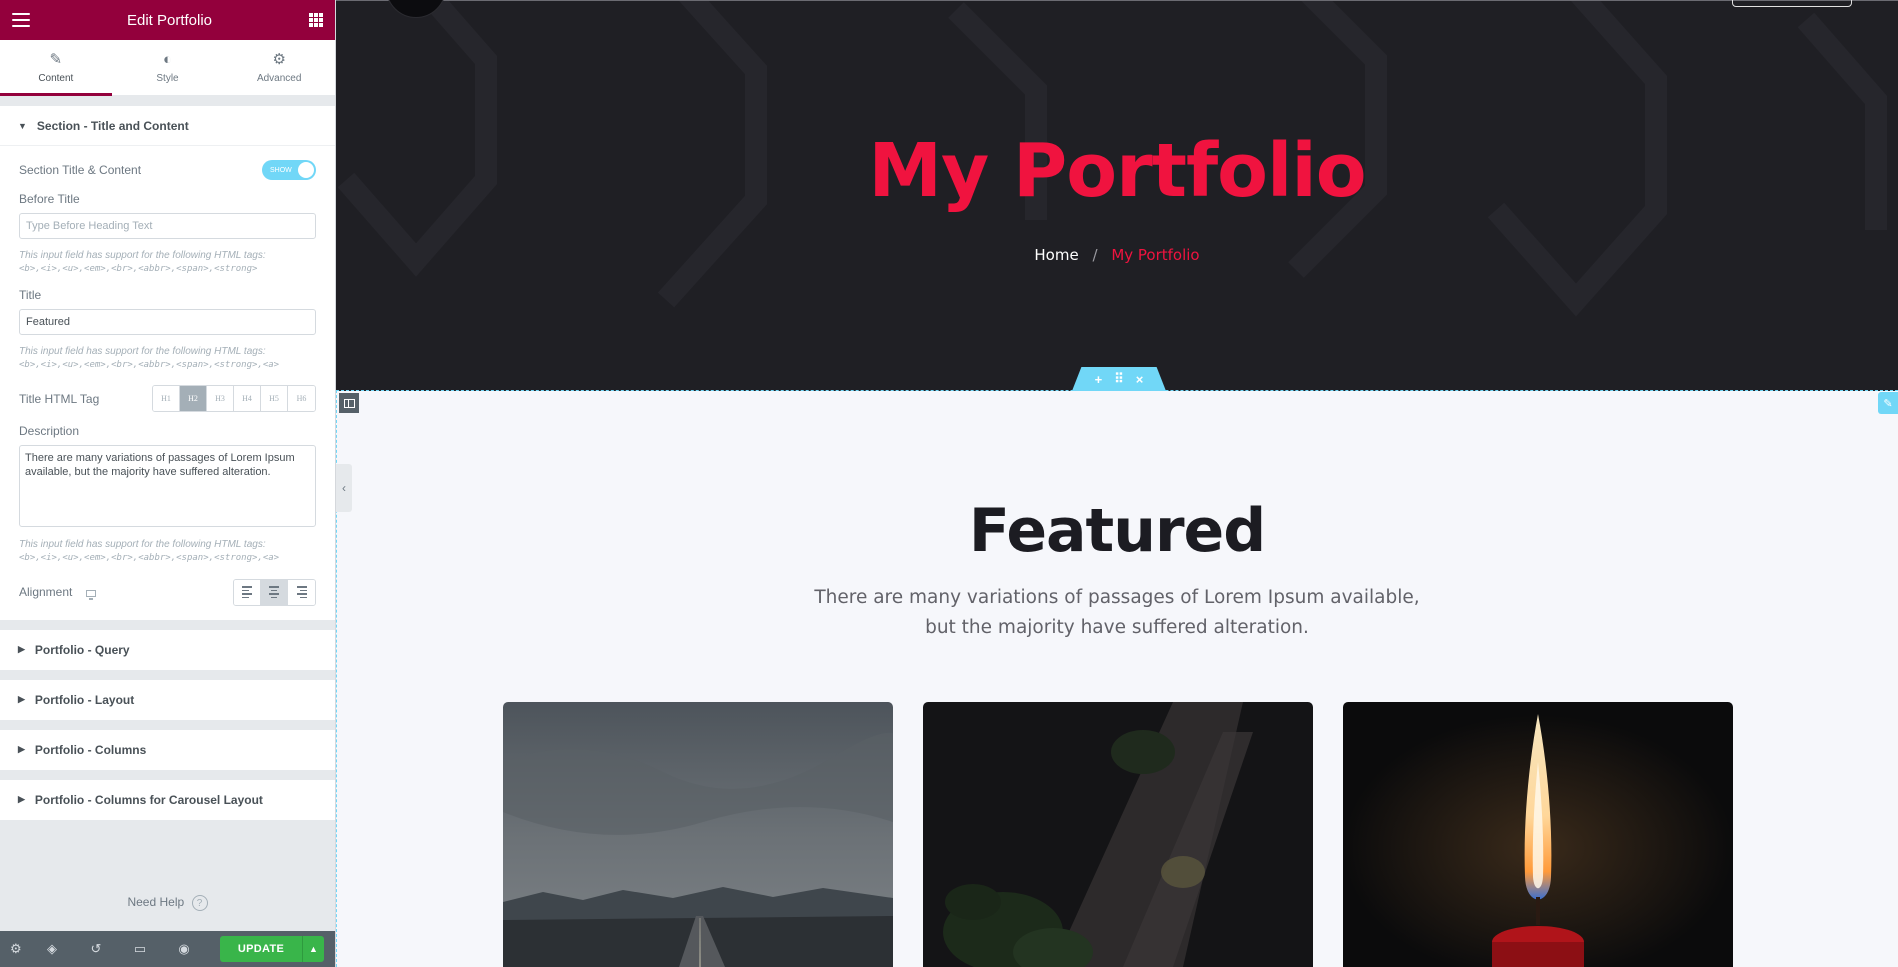  I want to click on title-label: Title, so click(30, 294).